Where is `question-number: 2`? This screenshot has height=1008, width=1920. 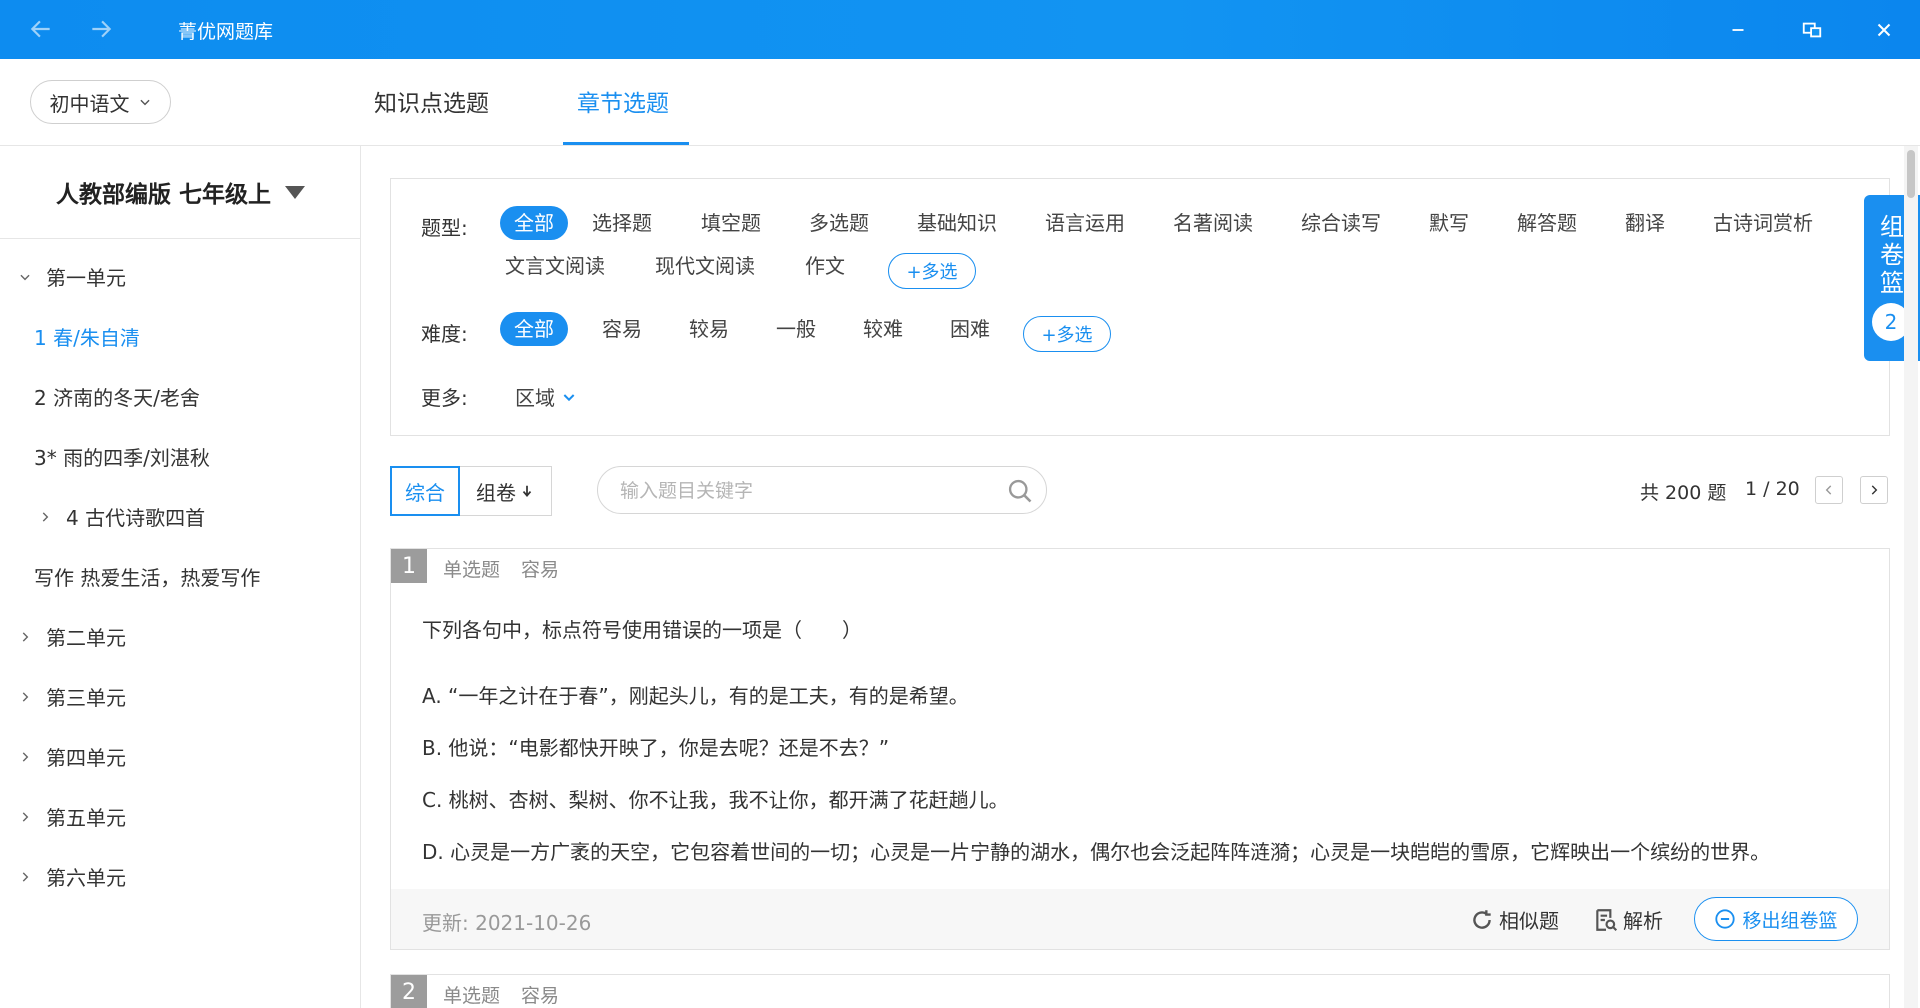
question-number: 2 is located at coordinates (409, 991).